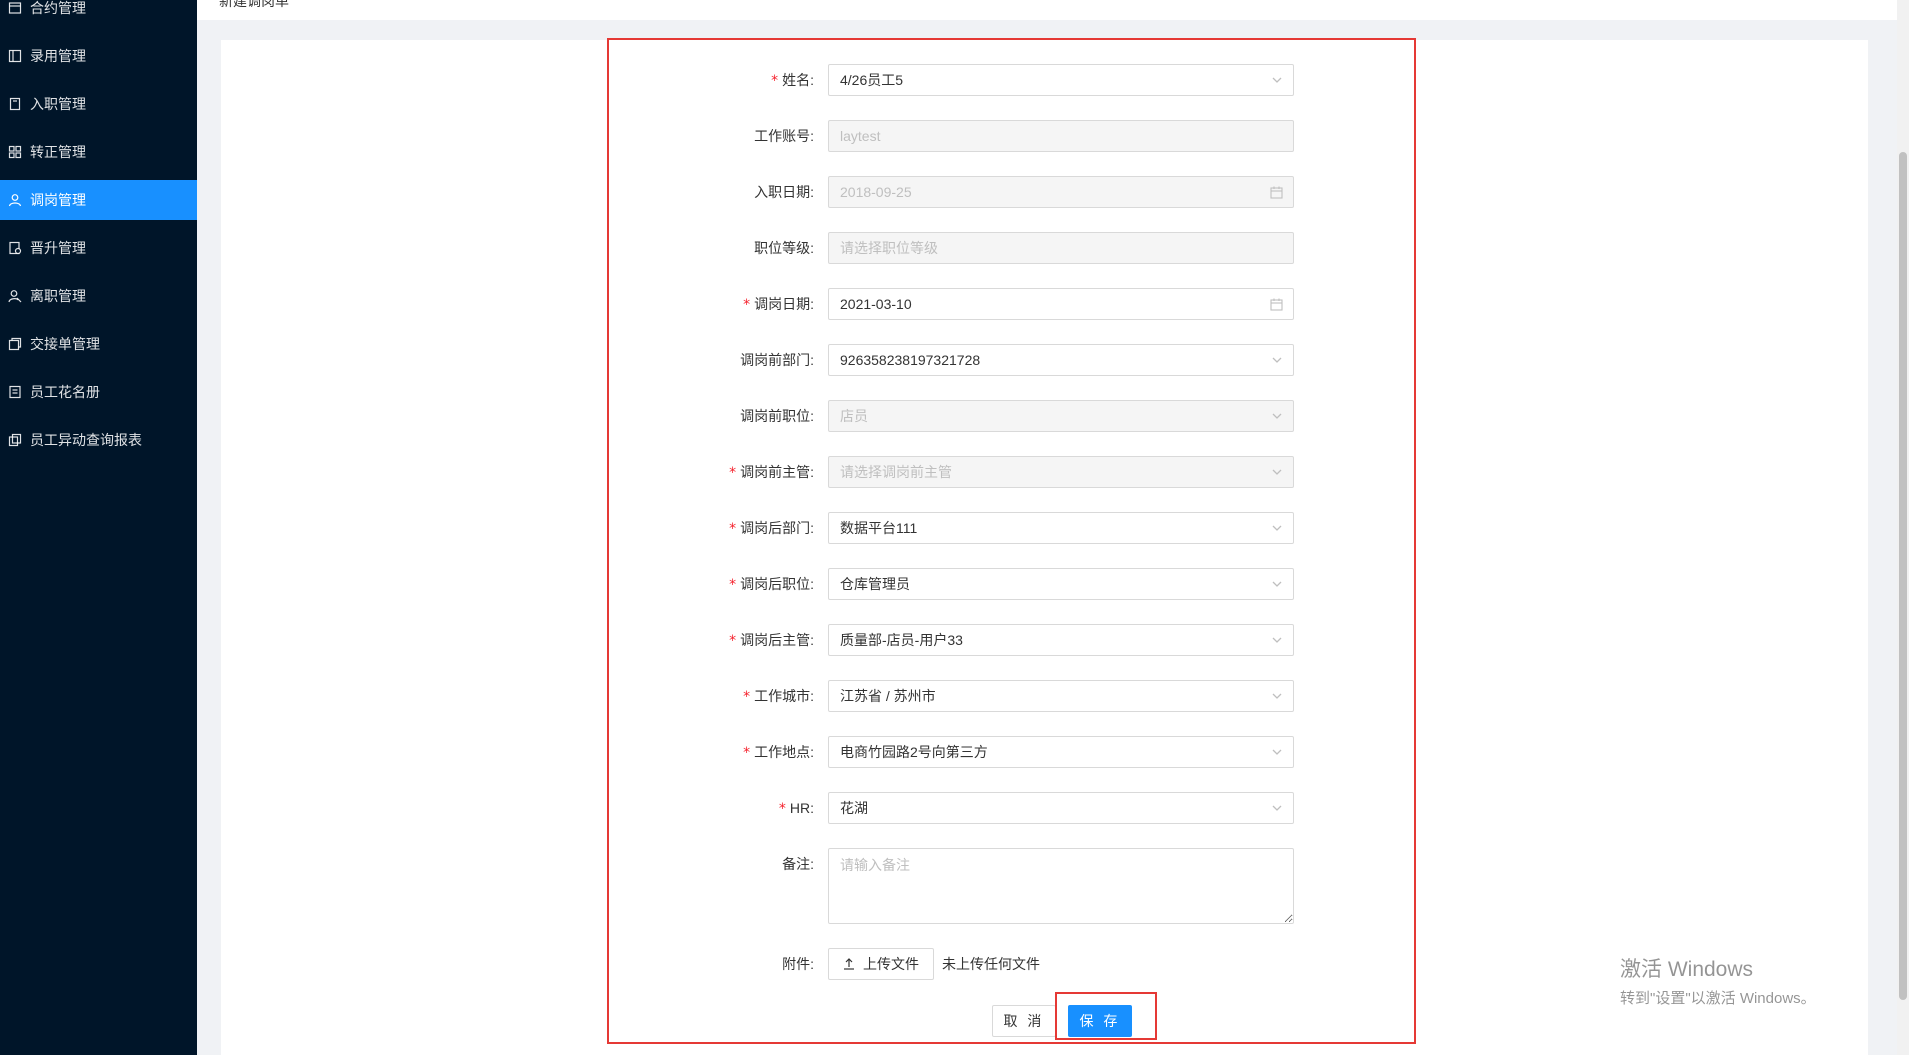 The width and height of the screenshot is (1909, 1055). I want to click on sidebar-item-handover: 交接单管理, so click(98, 344).